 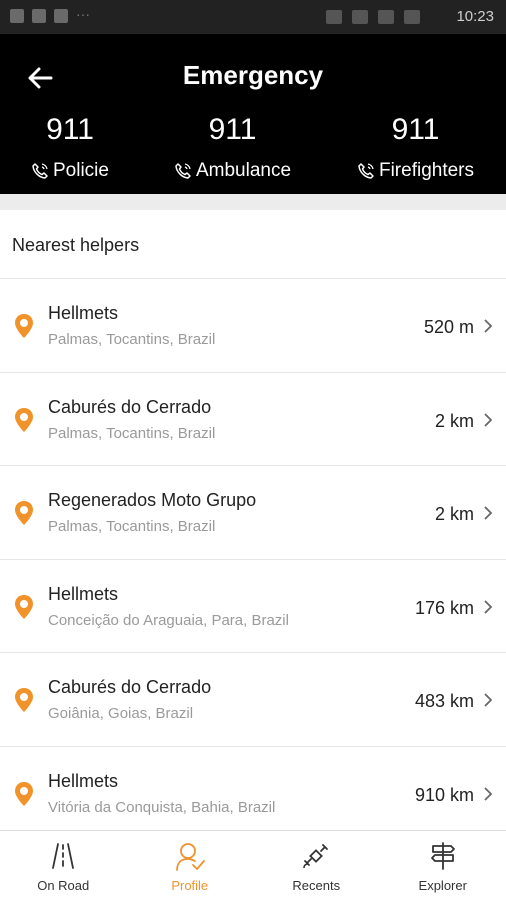 I want to click on tab-on-road: On Road, so click(x=63, y=865).